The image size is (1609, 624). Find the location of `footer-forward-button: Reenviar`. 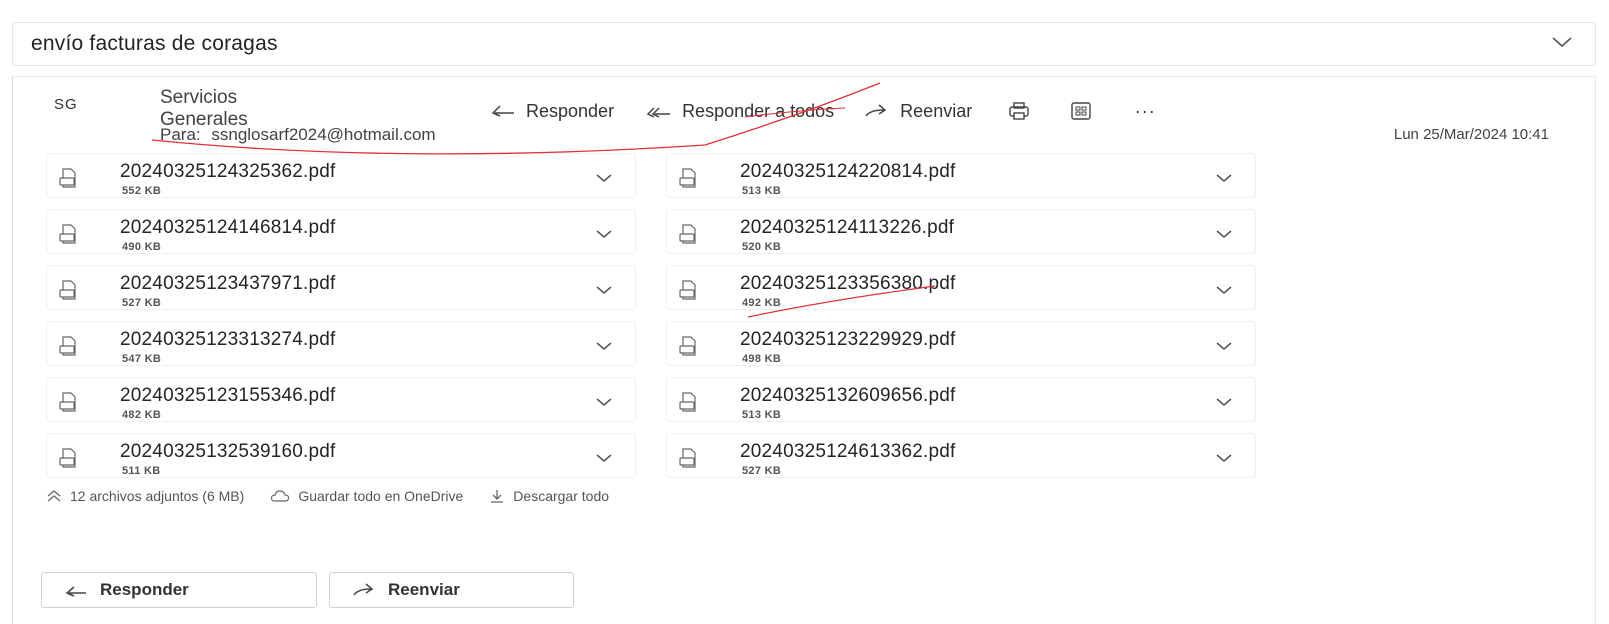

footer-forward-button: Reenviar is located at coordinates (451, 590).